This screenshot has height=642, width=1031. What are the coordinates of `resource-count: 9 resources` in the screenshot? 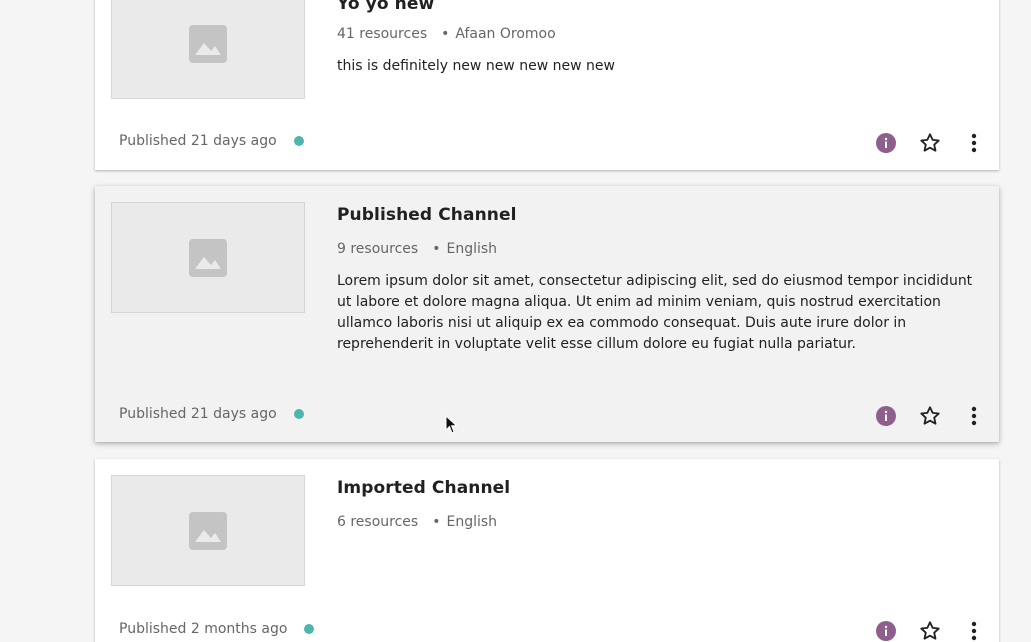 It's located at (378, 249).